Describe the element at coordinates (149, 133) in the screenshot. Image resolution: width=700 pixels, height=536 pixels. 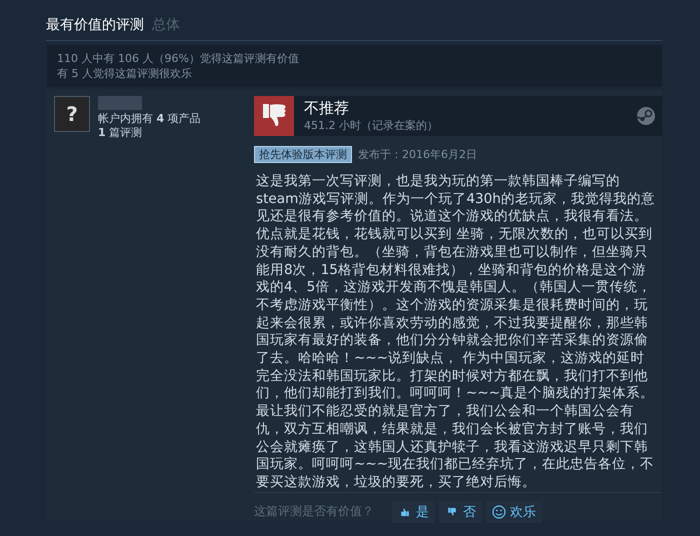
I see `reviews-count: 1 篇评测` at that location.